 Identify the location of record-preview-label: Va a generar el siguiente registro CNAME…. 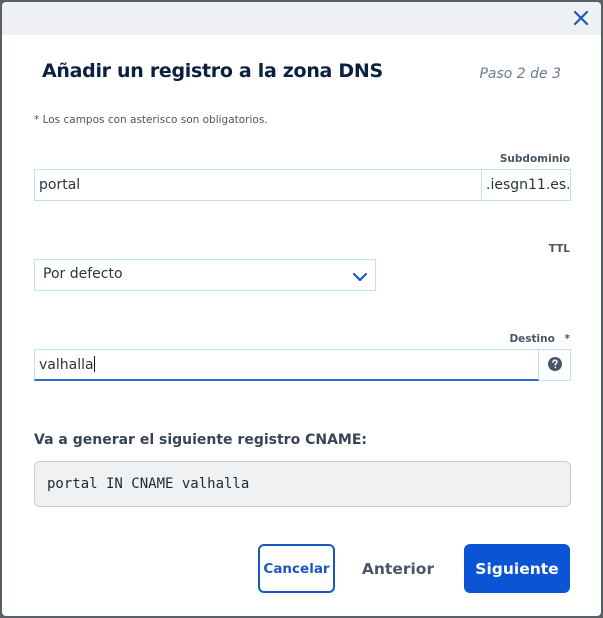
(200, 440).